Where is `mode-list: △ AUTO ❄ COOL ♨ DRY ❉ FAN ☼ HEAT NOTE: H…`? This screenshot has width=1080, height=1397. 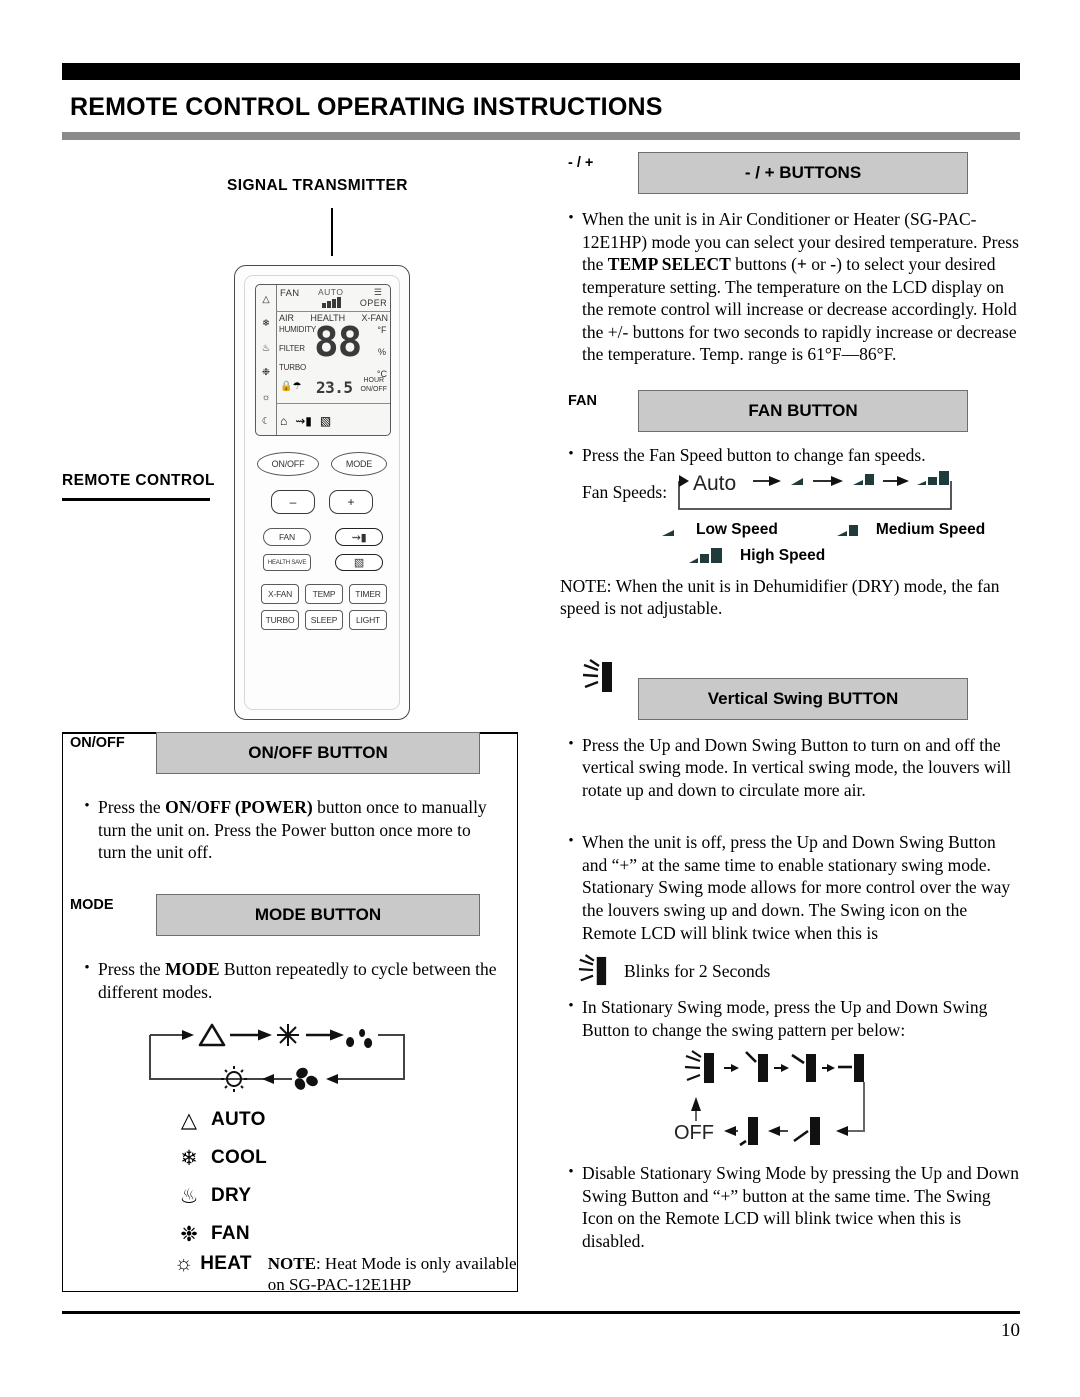 mode-list: △ AUTO ❄ COOL ♨ DRY ❉ FAN ☼ HEAT NOTE: H… is located at coordinates (346, 1198).